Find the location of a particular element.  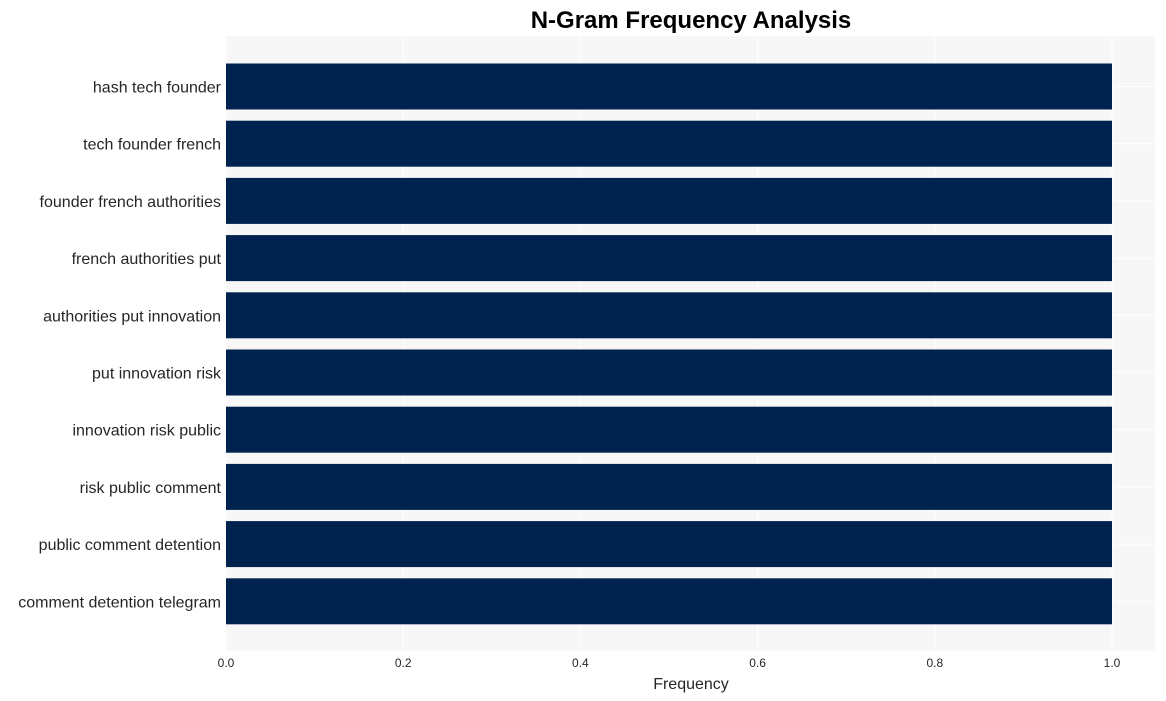

y-tick-label: put innovation risk is located at coordinates (157, 374).